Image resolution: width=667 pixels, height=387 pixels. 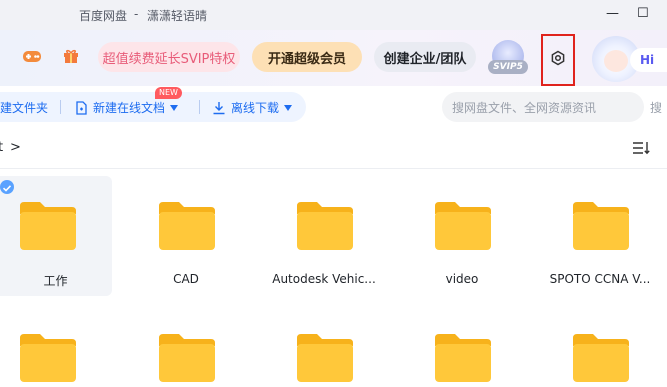 What do you see at coordinates (55, 281) in the screenshot?
I see `file-name: 工作` at bounding box center [55, 281].